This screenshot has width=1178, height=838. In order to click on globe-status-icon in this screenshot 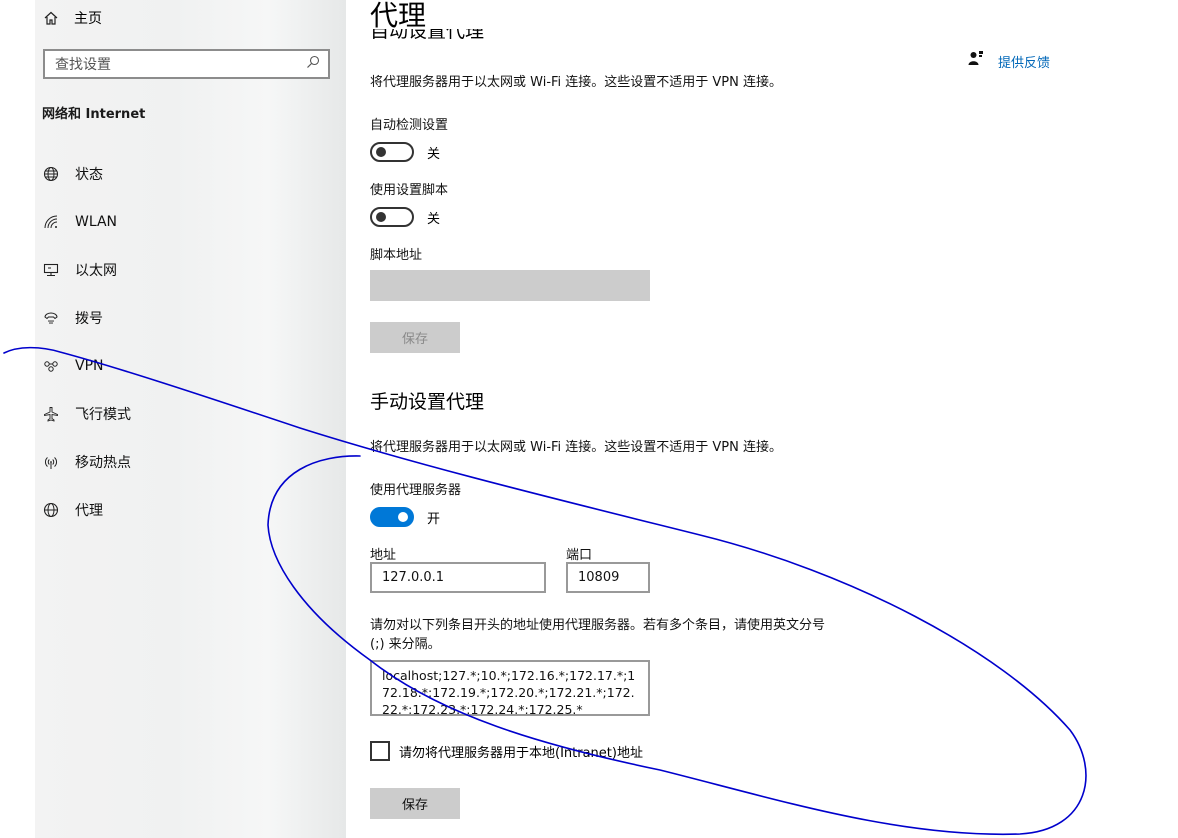, I will do `click(51, 174)`.